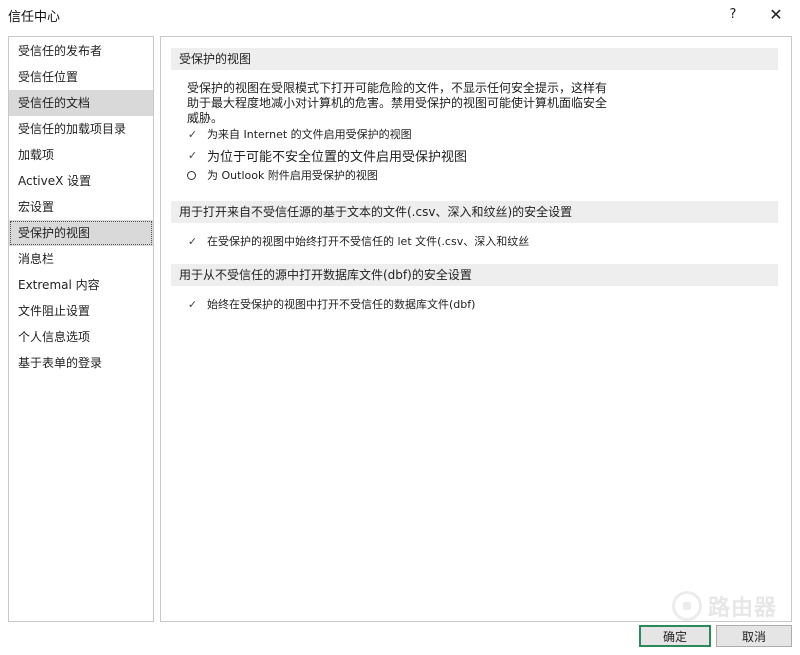 This screenshot has width=800, height=655. I want to click on option-internet-files: ✓ 为来自 Internet 的文件启用受保护的视图, so click(299, 134).